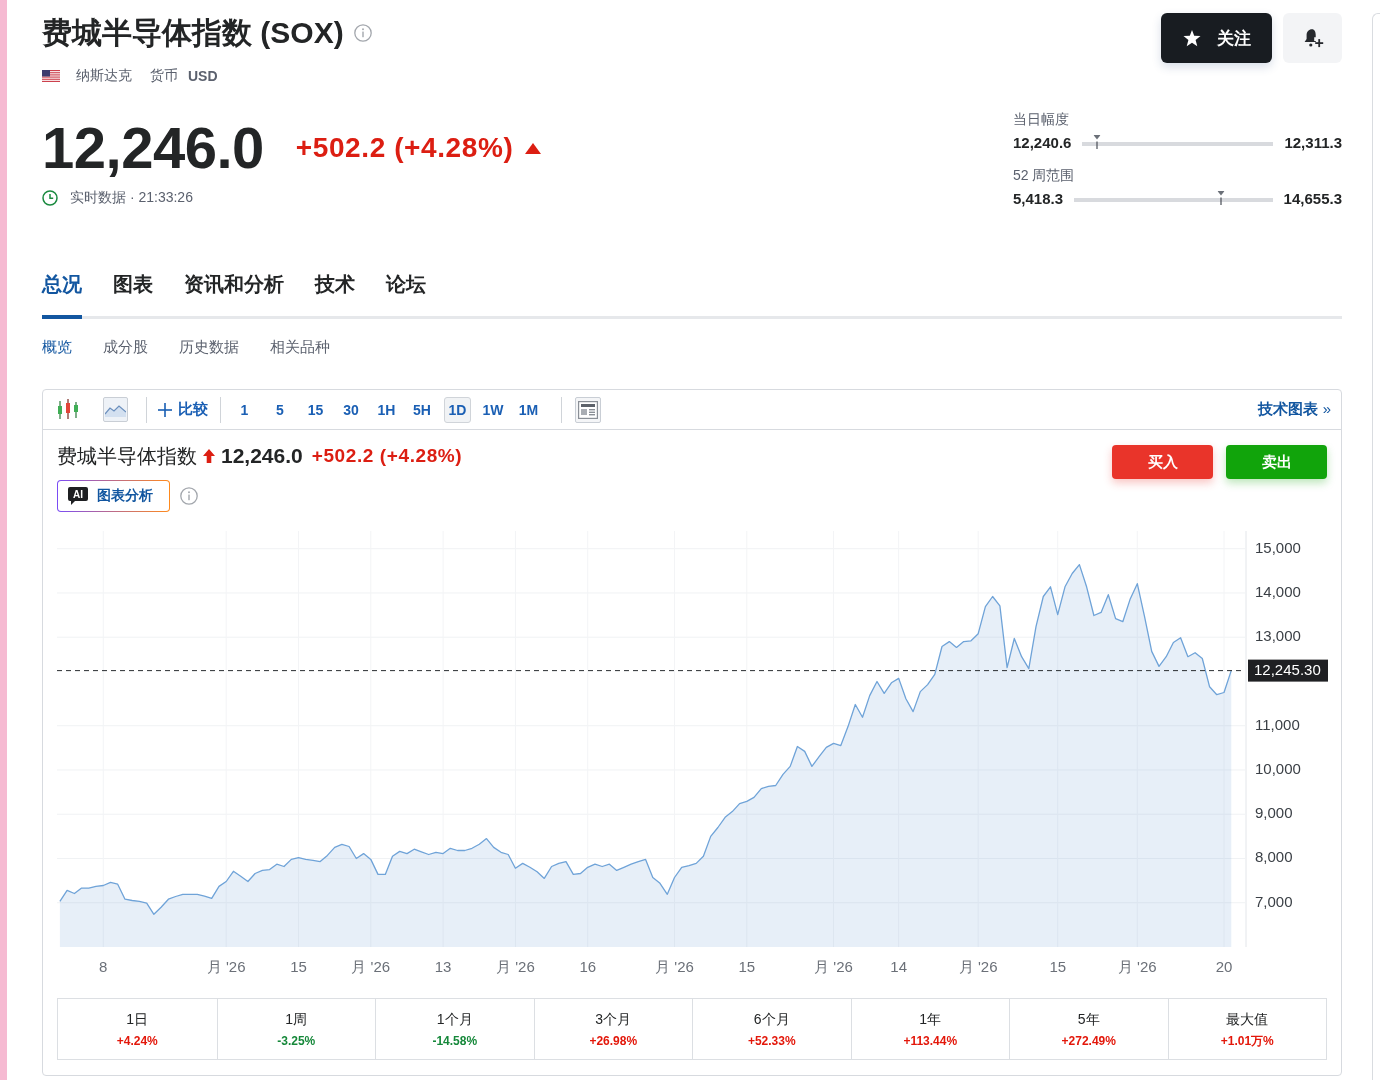 This screenshot has width=1380, height=1080. What do you see at coordinates (457, 409) in the screenshot?
I see `interval-button: 1D` at bounding box center [457, 409].